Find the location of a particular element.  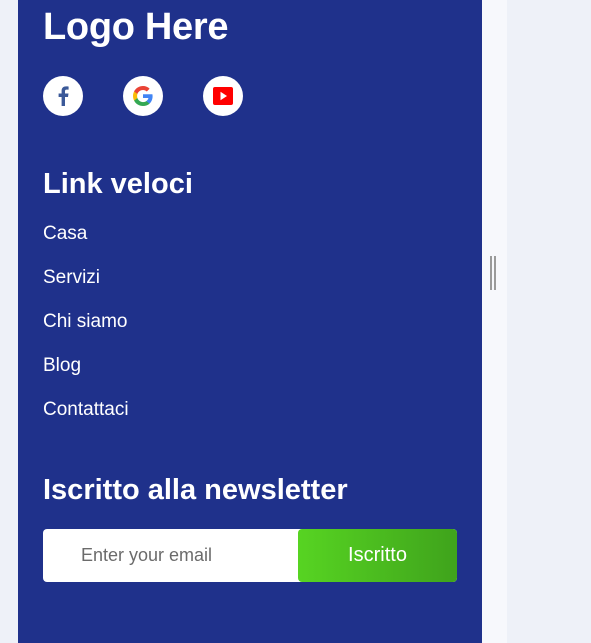

newsletter-heading: Iscritto alla newsletter is located at coordinates (195, 490).